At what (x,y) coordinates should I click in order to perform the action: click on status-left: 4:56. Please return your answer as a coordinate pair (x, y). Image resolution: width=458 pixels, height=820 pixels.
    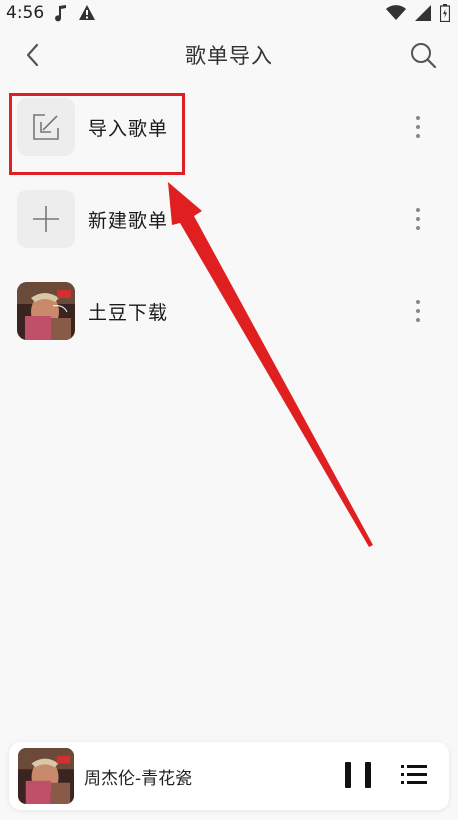
    Looking at the image, I should click on (51, 13).